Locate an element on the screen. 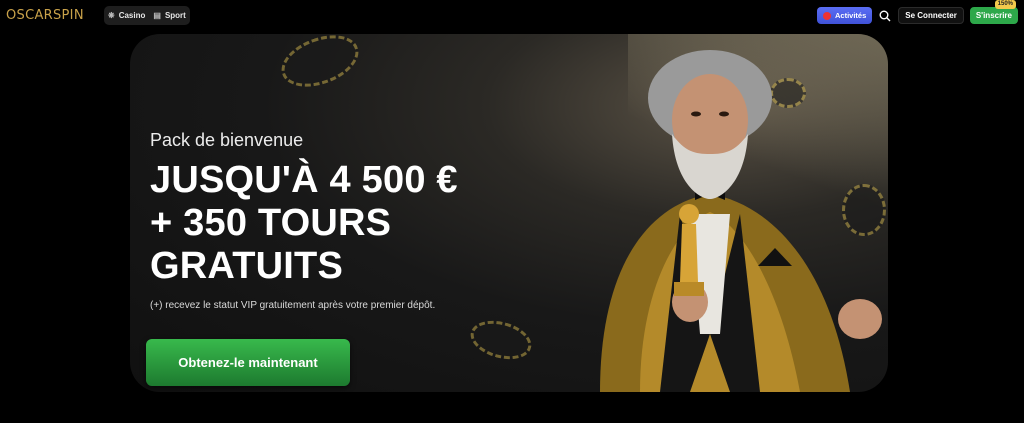  search-icon is located at coordinates (885, 16).